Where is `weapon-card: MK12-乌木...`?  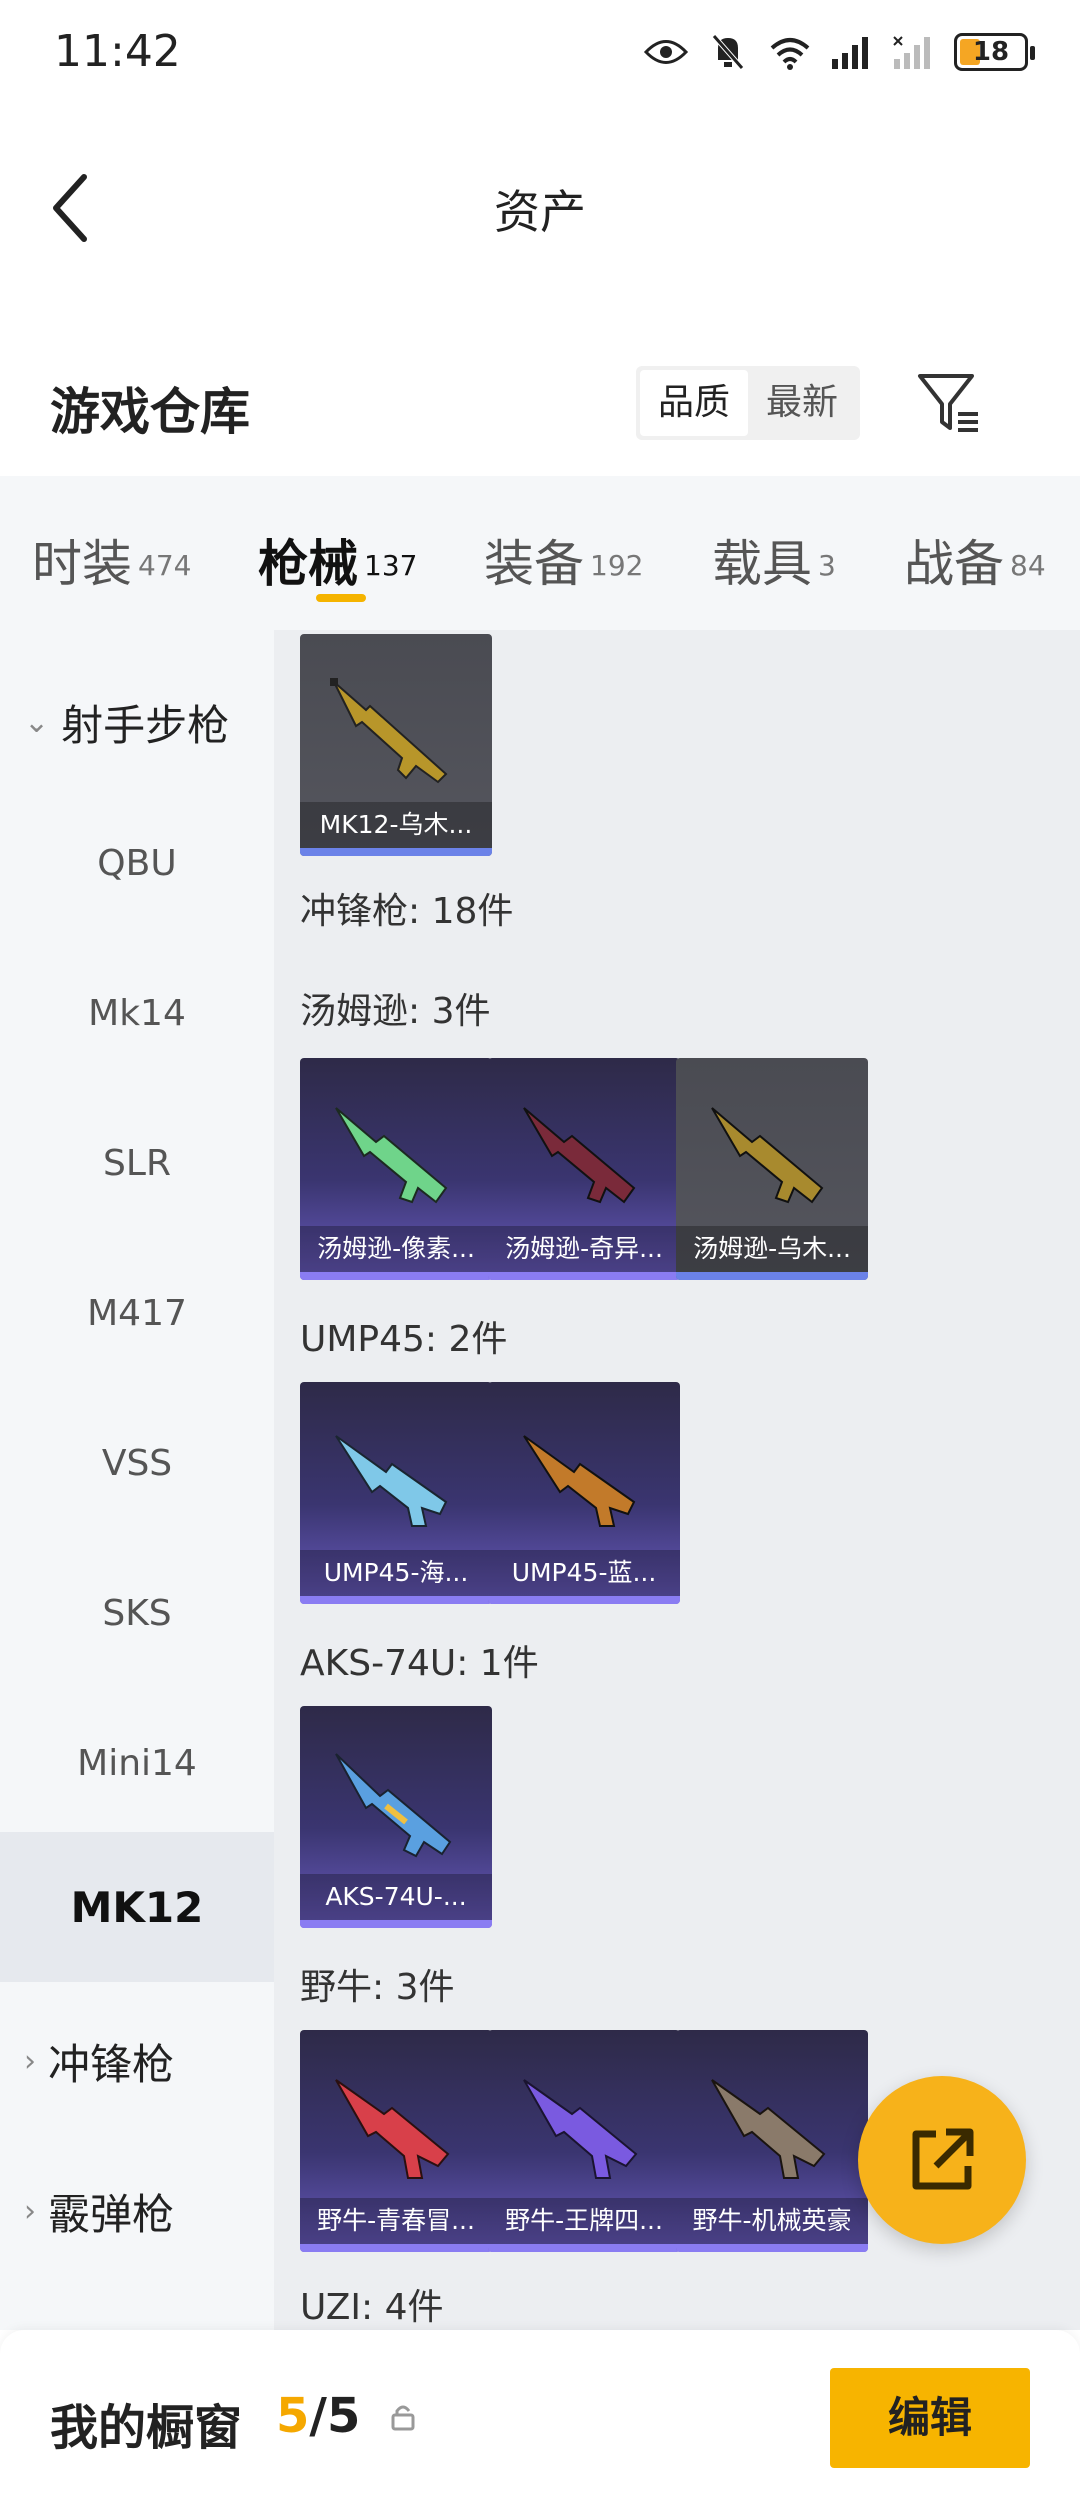
weapon-card: MK12-乌木... is located at coordinates (396, 745).